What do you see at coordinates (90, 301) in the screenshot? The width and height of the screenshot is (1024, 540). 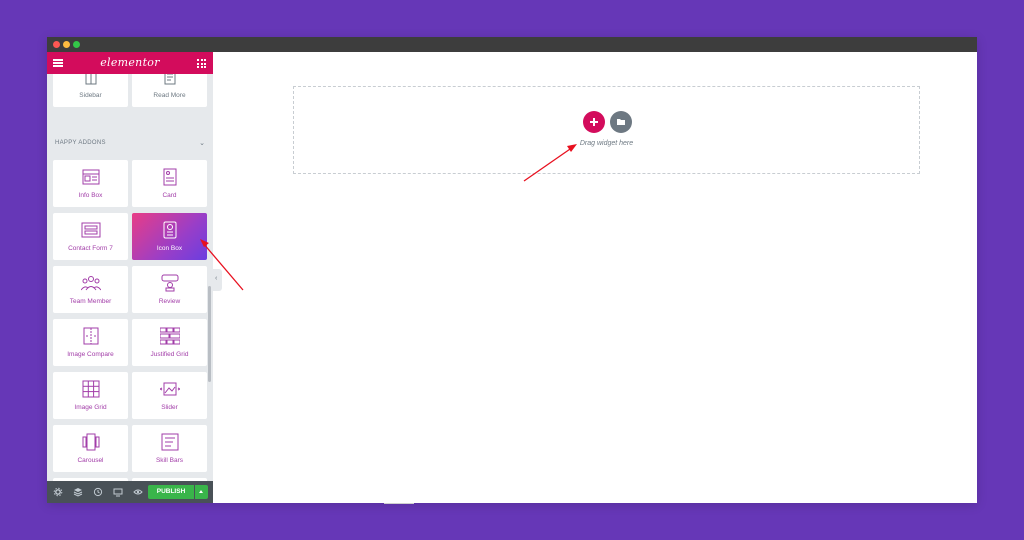 I see `widget-label: Team Member` at bounding box center [90, 301].